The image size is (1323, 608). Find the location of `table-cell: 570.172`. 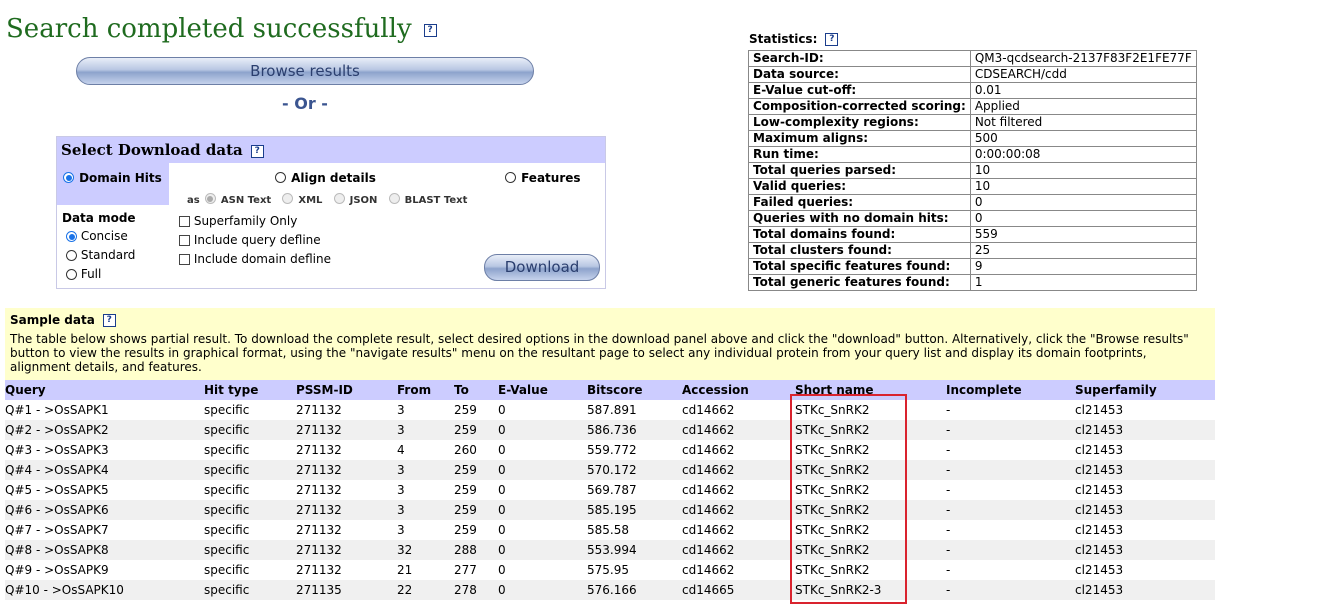

table-cell: 570.172 is located at coordinates (634, 470).